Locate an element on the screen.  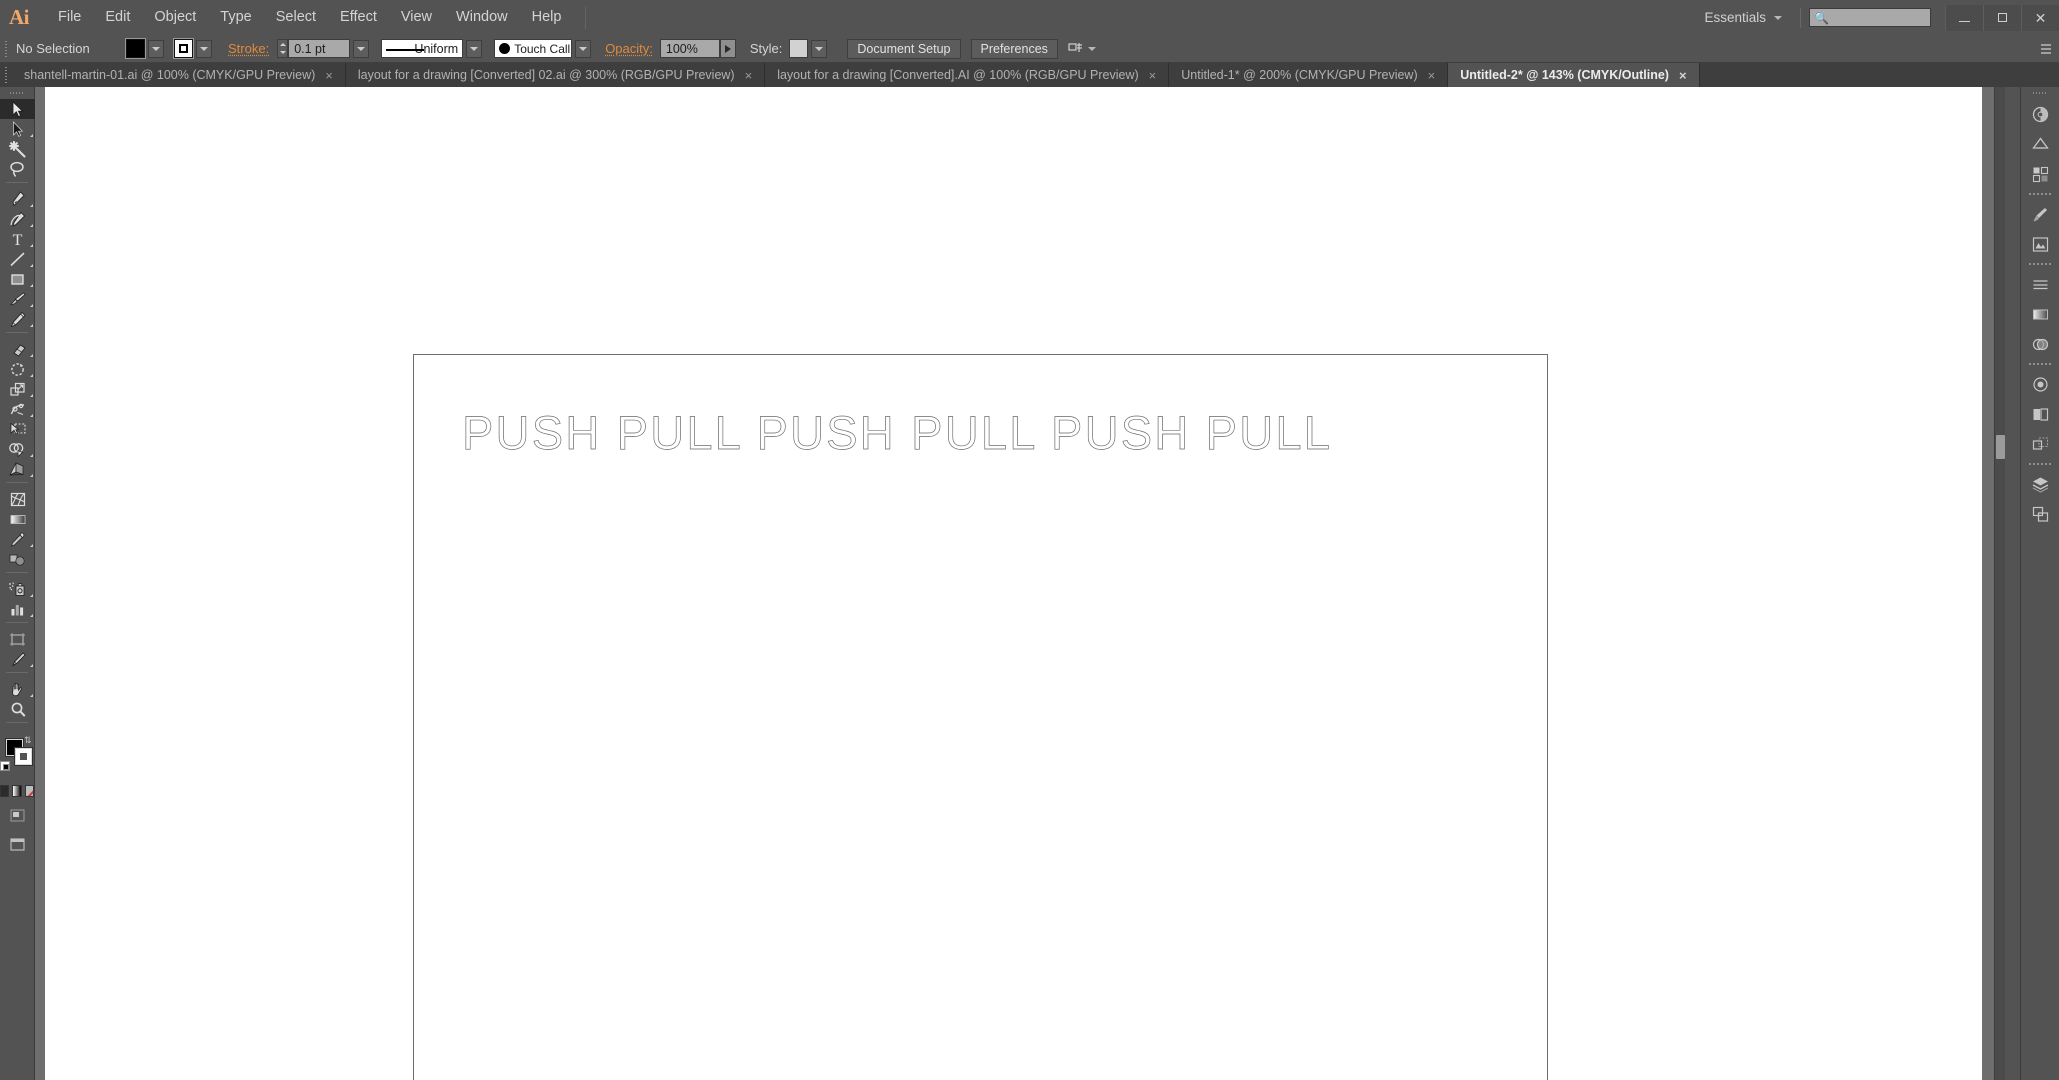
menu-file: File is located at coordinates (69, 17).